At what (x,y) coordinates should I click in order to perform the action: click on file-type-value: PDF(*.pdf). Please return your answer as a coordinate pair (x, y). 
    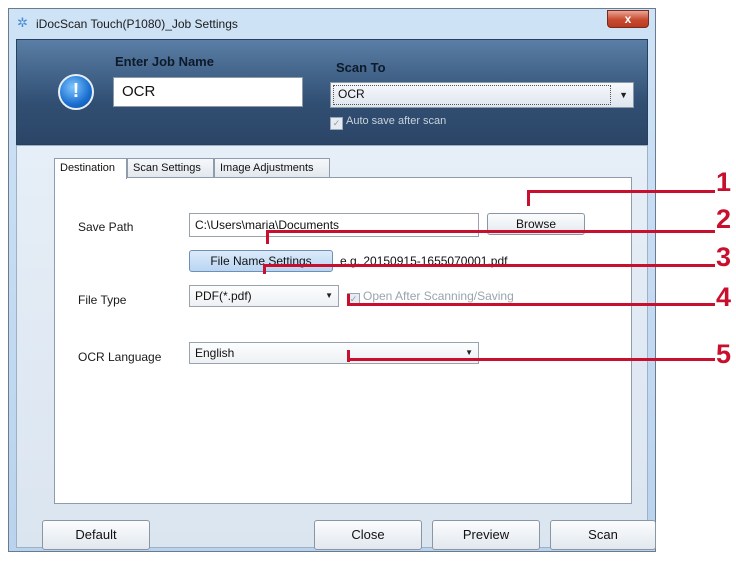
    Looking at the image, I should click on (223, 296).